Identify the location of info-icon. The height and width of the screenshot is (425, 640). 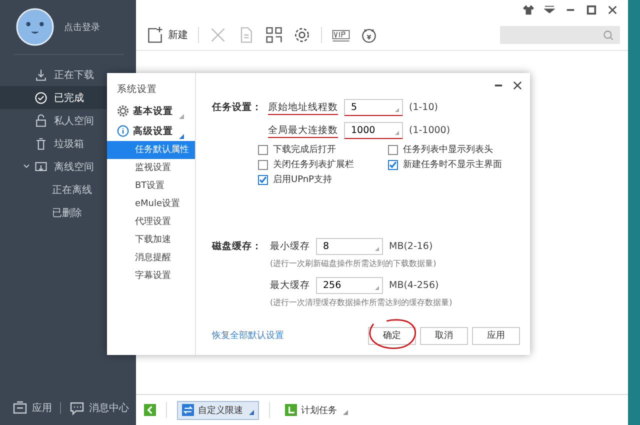
(123, 131).